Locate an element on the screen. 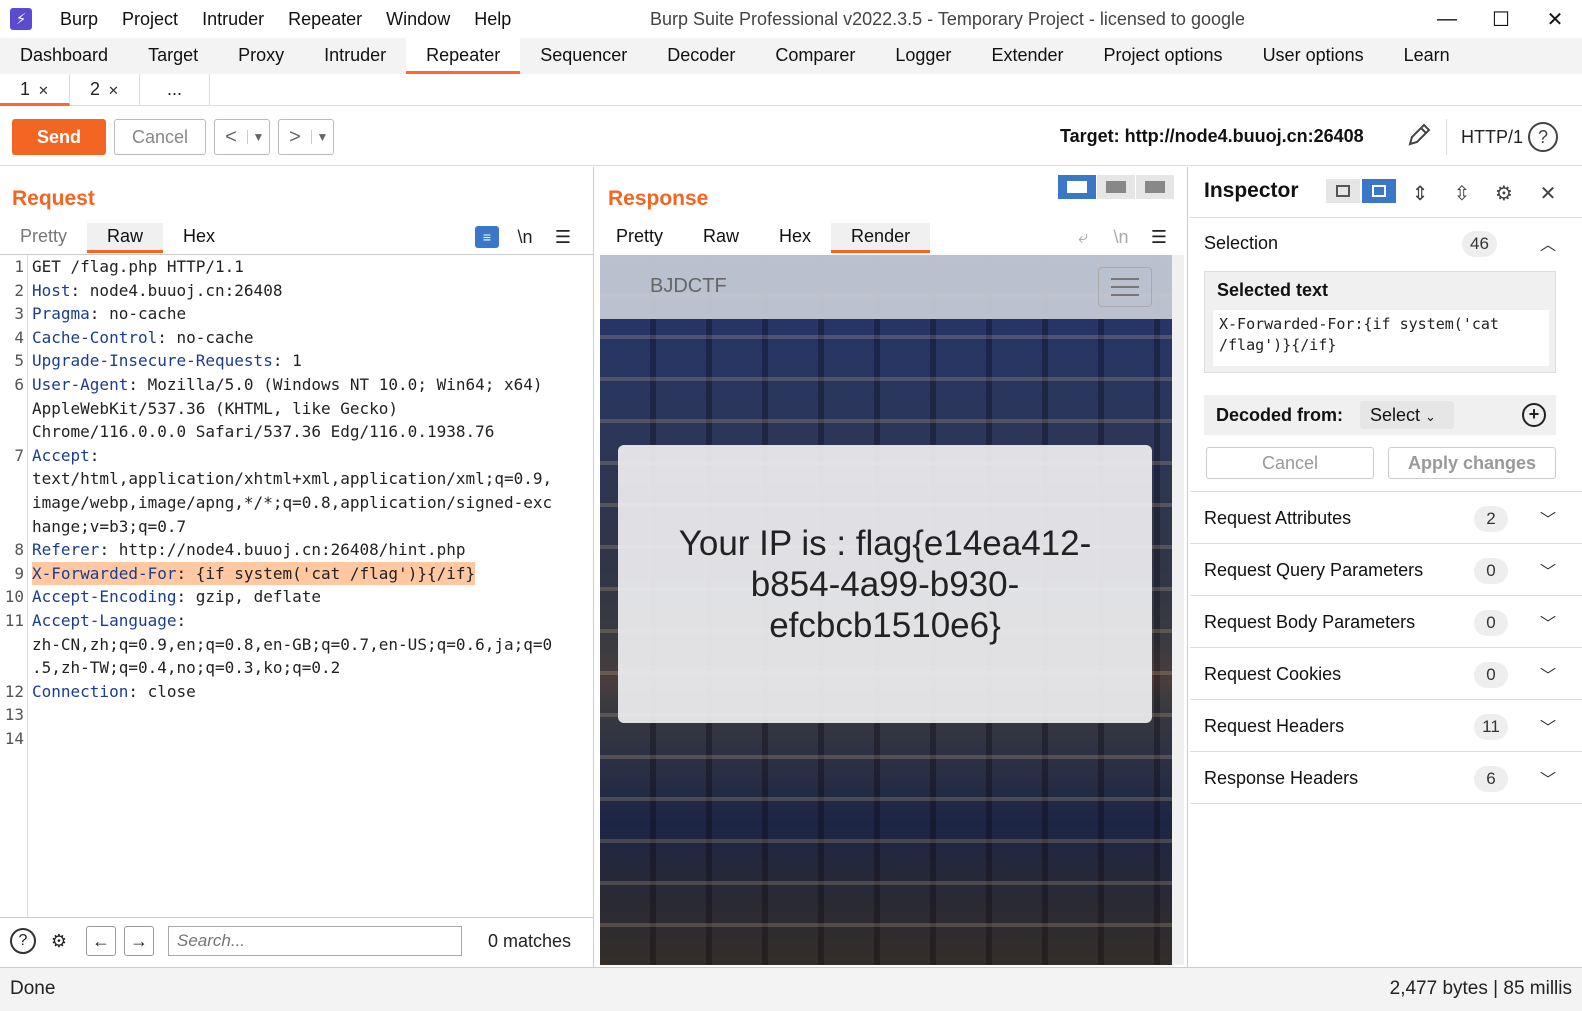 Image resolution: width=1582 pixels, height=1011 pixels. tab-user-options: User options is located at coordinates (1313, 56).